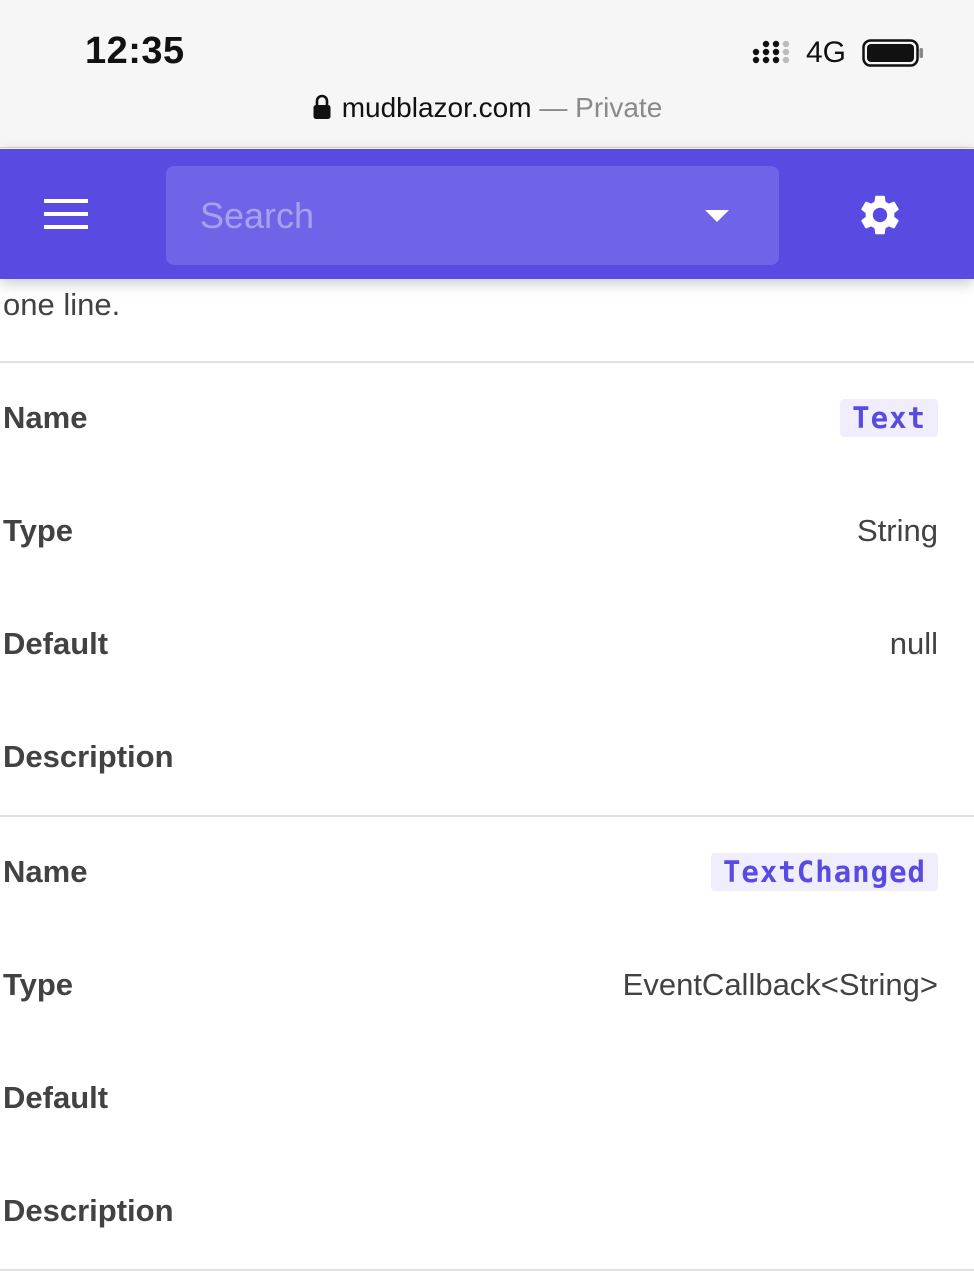 This screenshot has width=974, height=1280. What do you see at coordinates (771, 52) in the screenshot?
I see `cellular-signal-icon` at bounding box center [771, 52].